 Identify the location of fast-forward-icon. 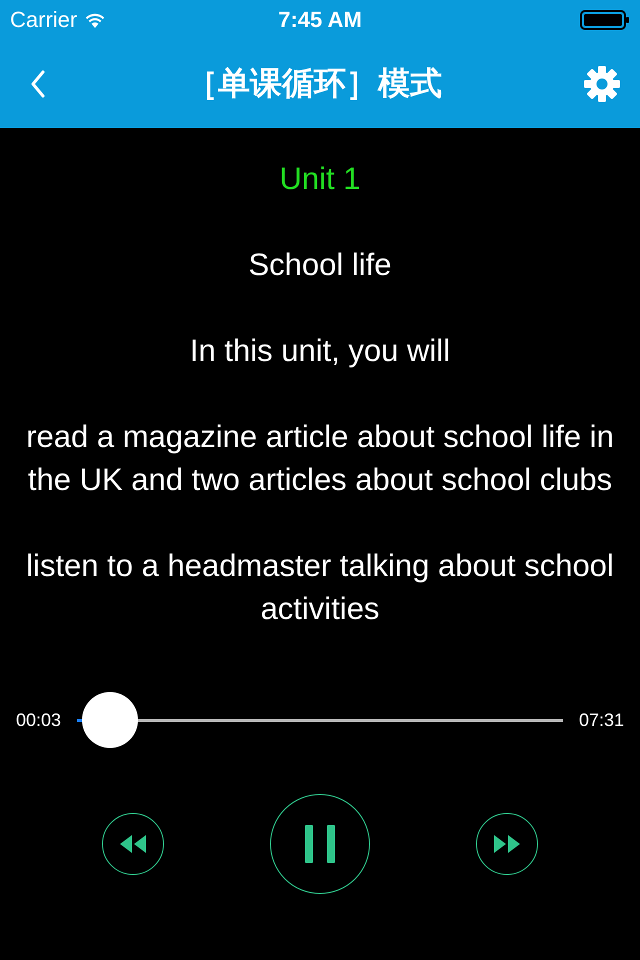
(507, 844).